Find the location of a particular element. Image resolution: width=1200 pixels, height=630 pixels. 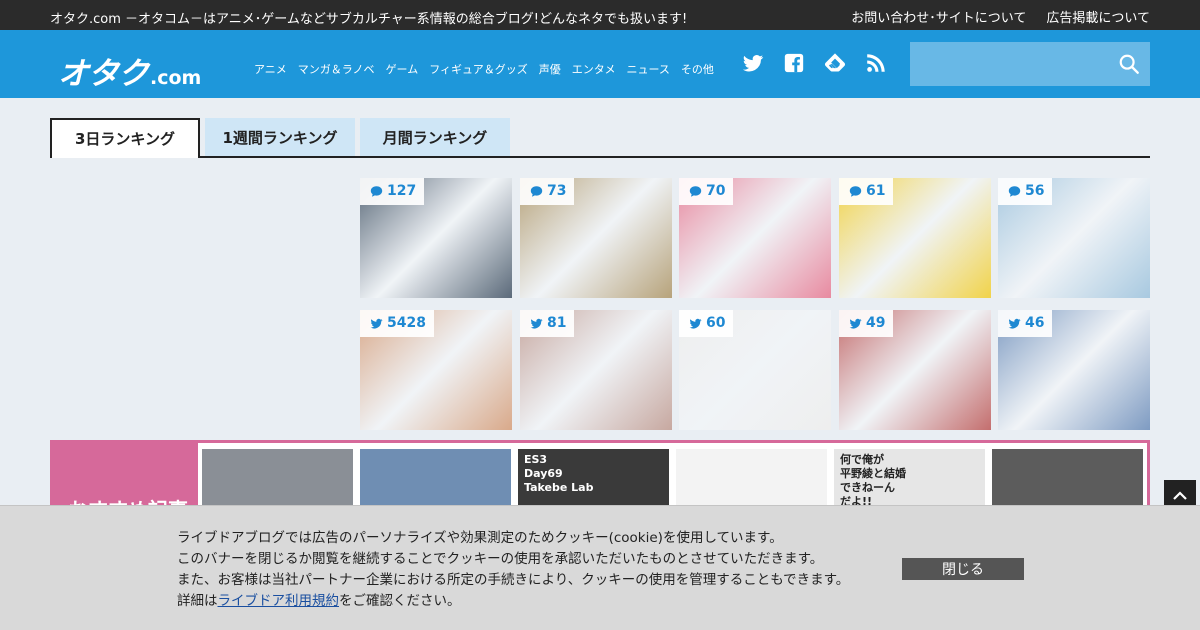

tweet-ranking-card: 60 is located at coordinates (755, 370).